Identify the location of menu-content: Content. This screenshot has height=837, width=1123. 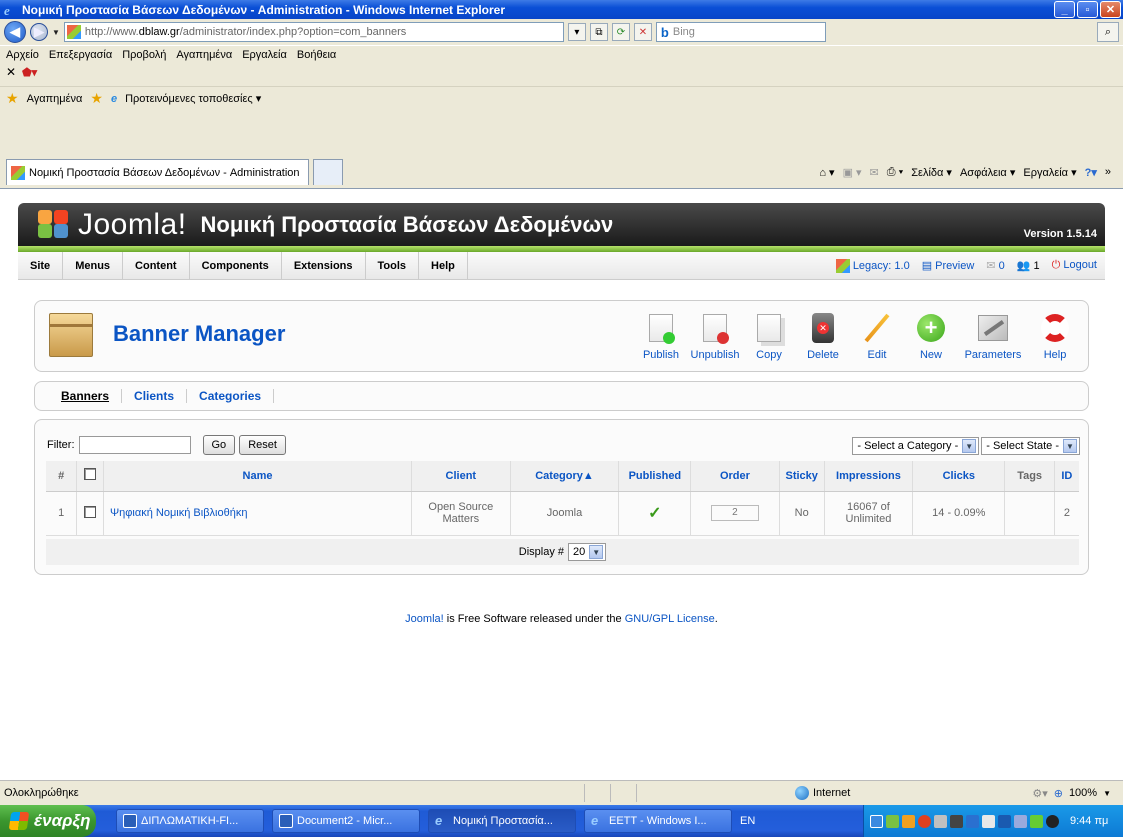
(156, 265).